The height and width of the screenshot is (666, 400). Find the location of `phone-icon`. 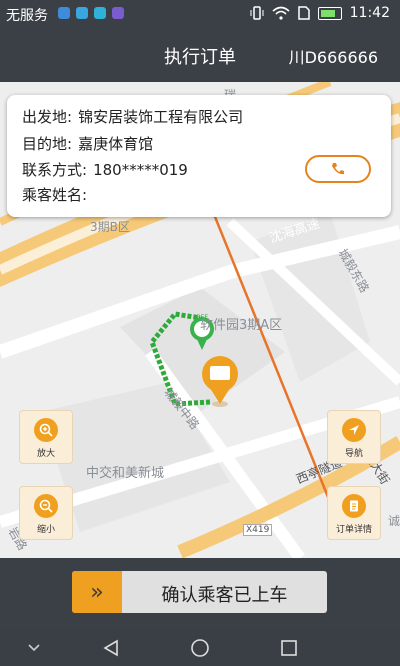

phone-icon is located at coordinates (338, 169).